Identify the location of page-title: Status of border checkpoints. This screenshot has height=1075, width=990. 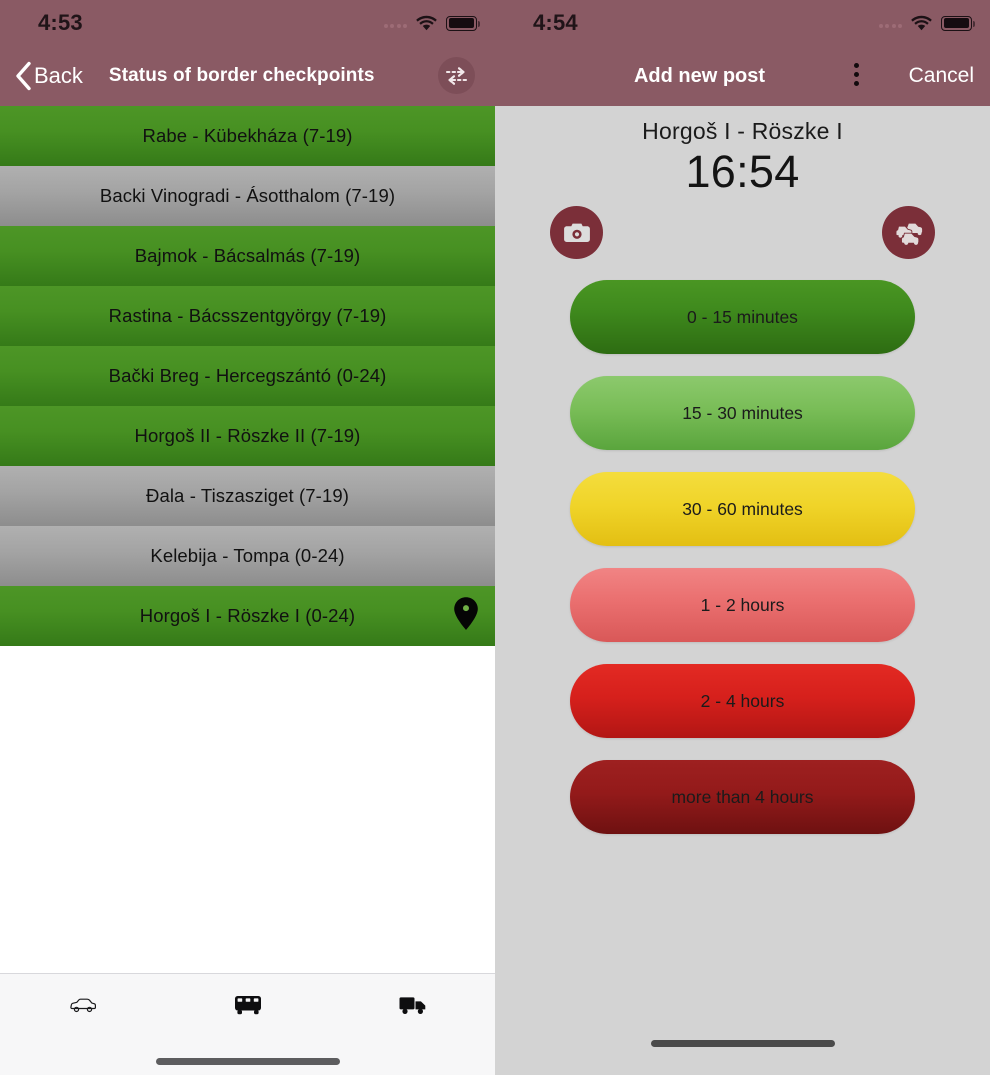
(241, 75).